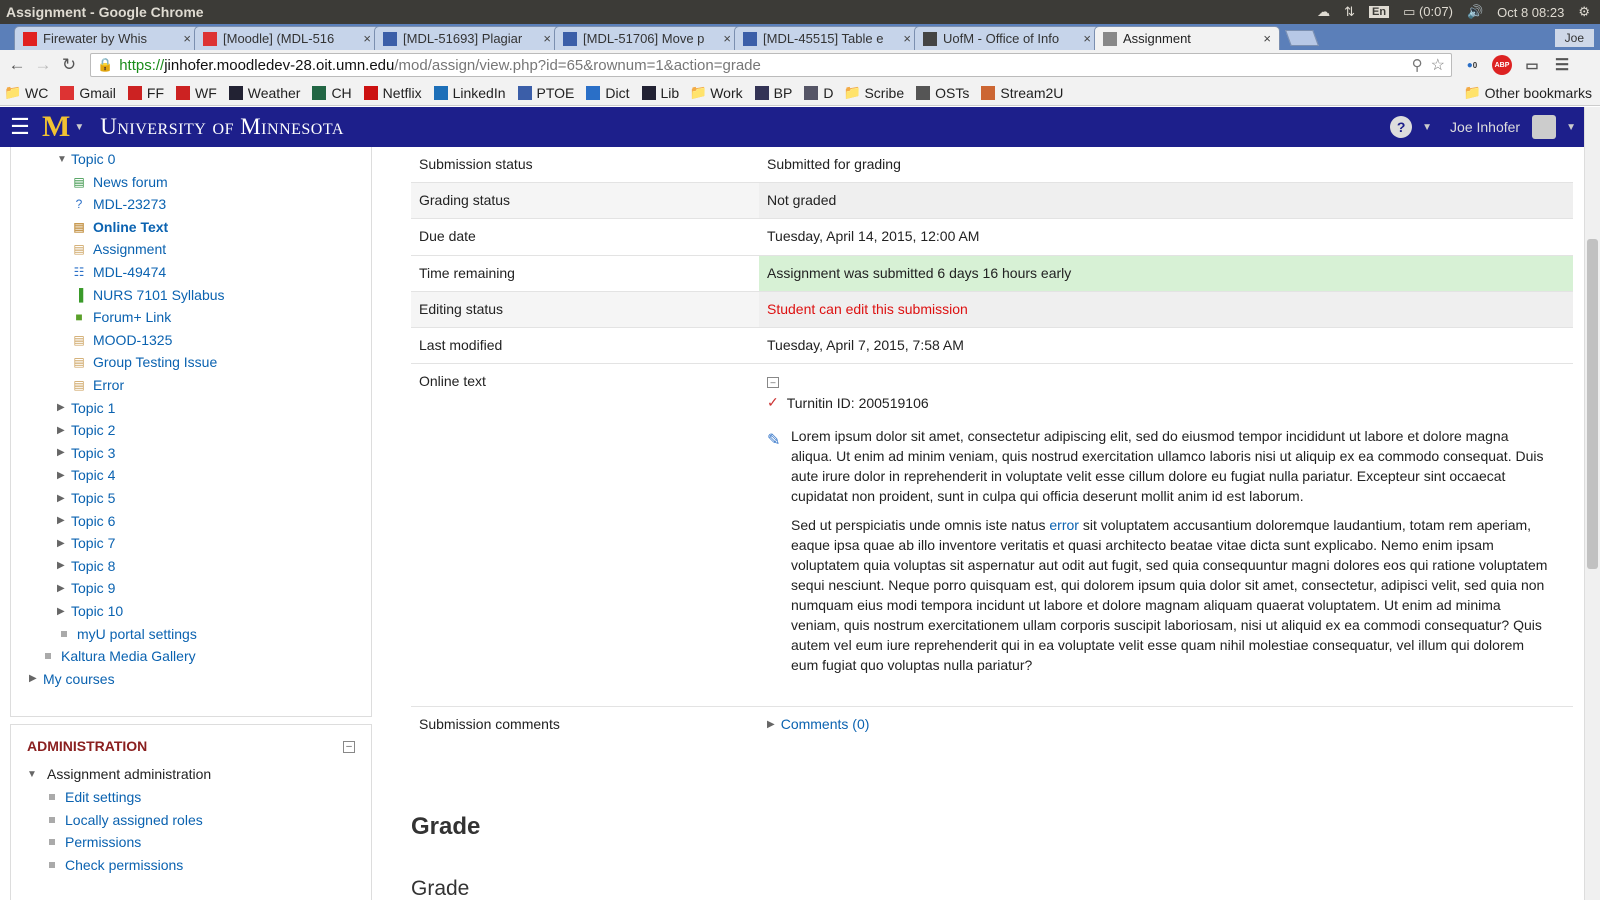 Image resolution: width=1600 pixels, height=901 pixels. Describe the element at coordinates (1349, 12) in the screenshot. I see `network-icon: ⇅` at that location.